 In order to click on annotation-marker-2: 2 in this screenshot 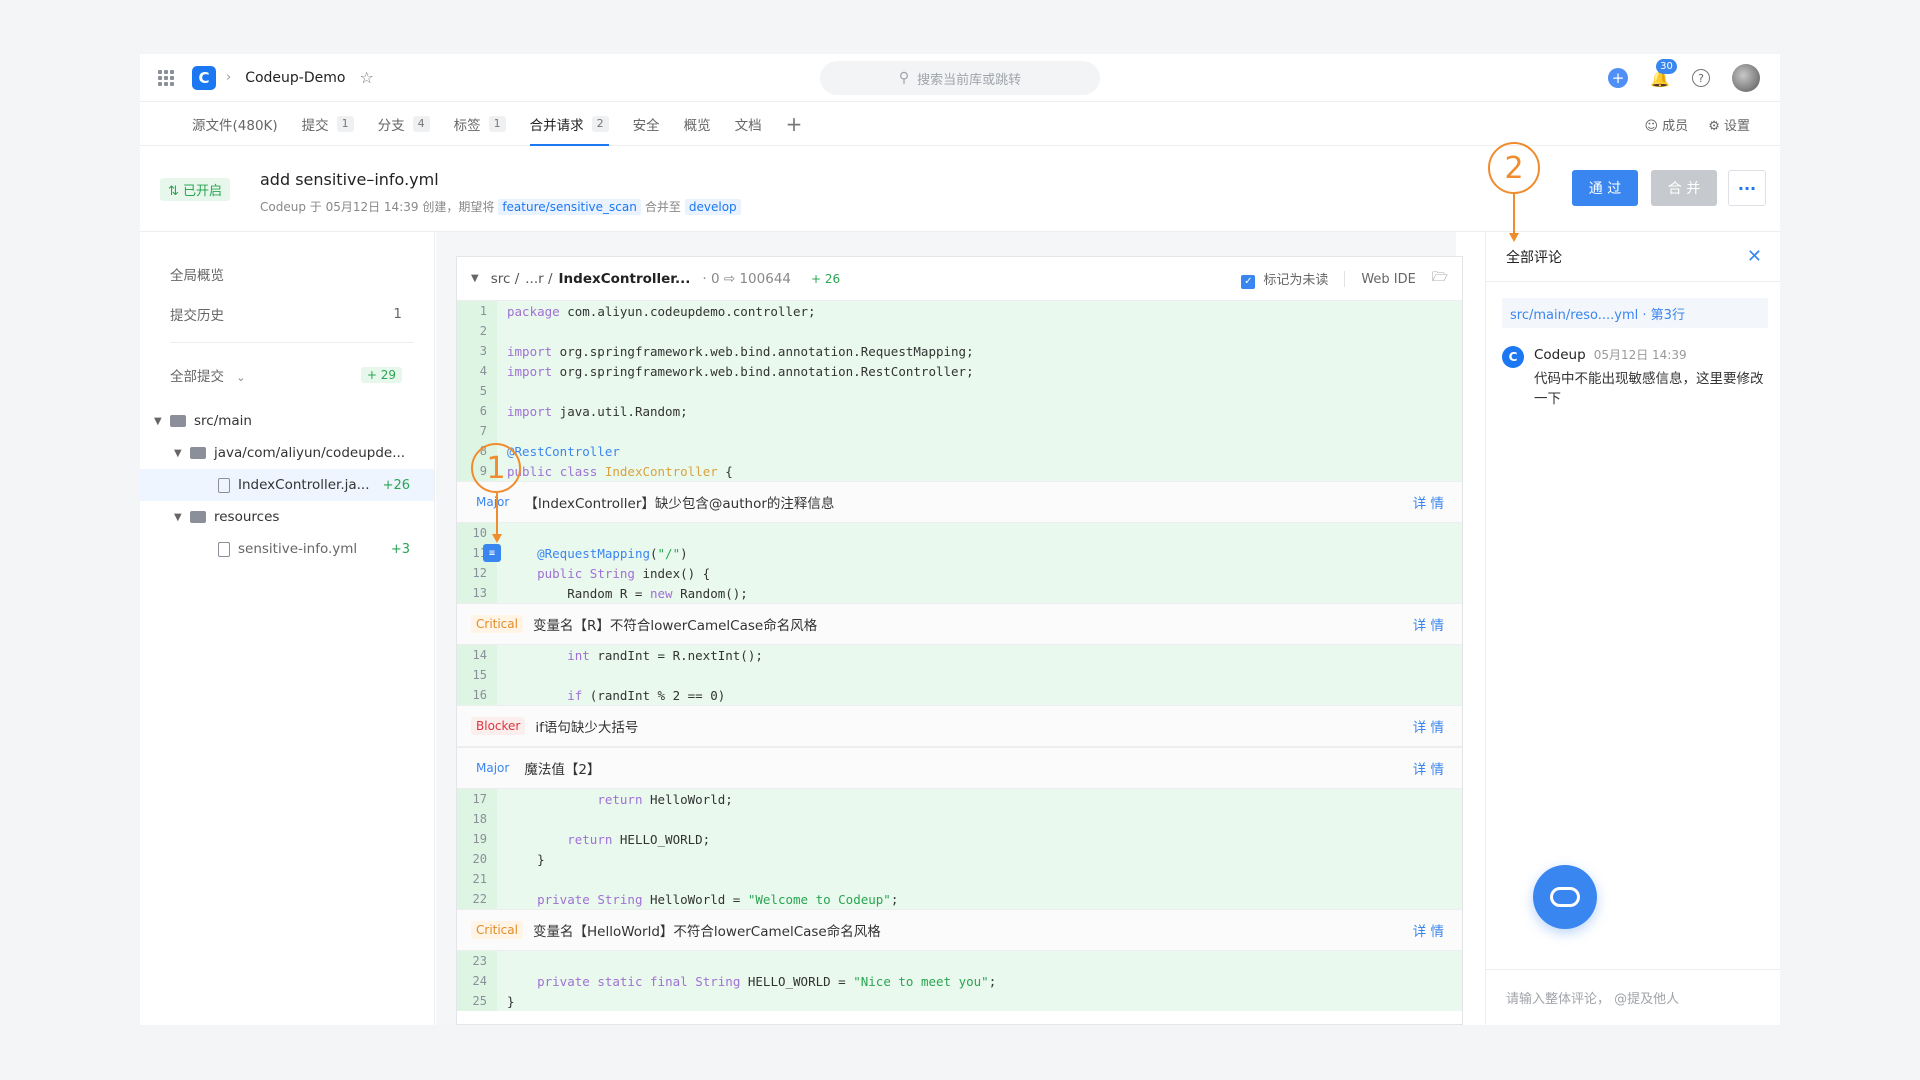, I will do `click(1514, 168)`.